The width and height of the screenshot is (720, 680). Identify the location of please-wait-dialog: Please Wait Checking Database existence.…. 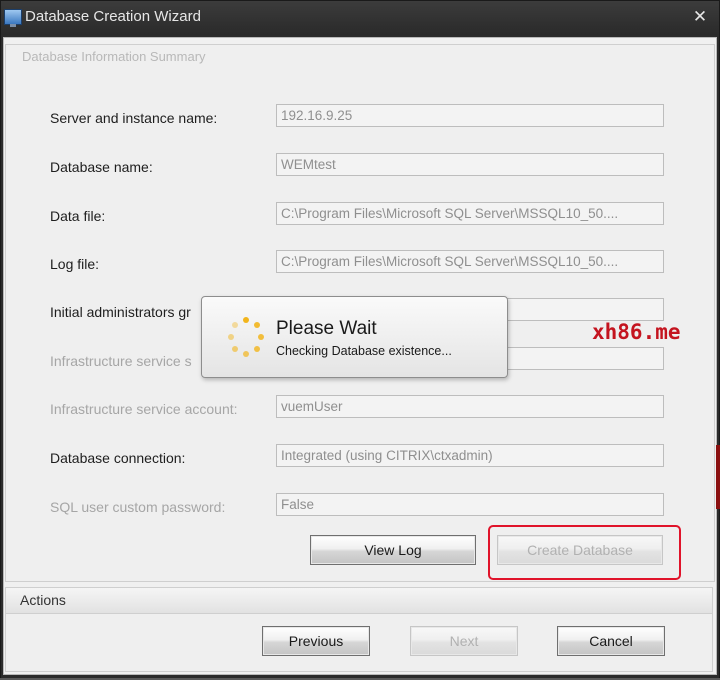
(354, 337).